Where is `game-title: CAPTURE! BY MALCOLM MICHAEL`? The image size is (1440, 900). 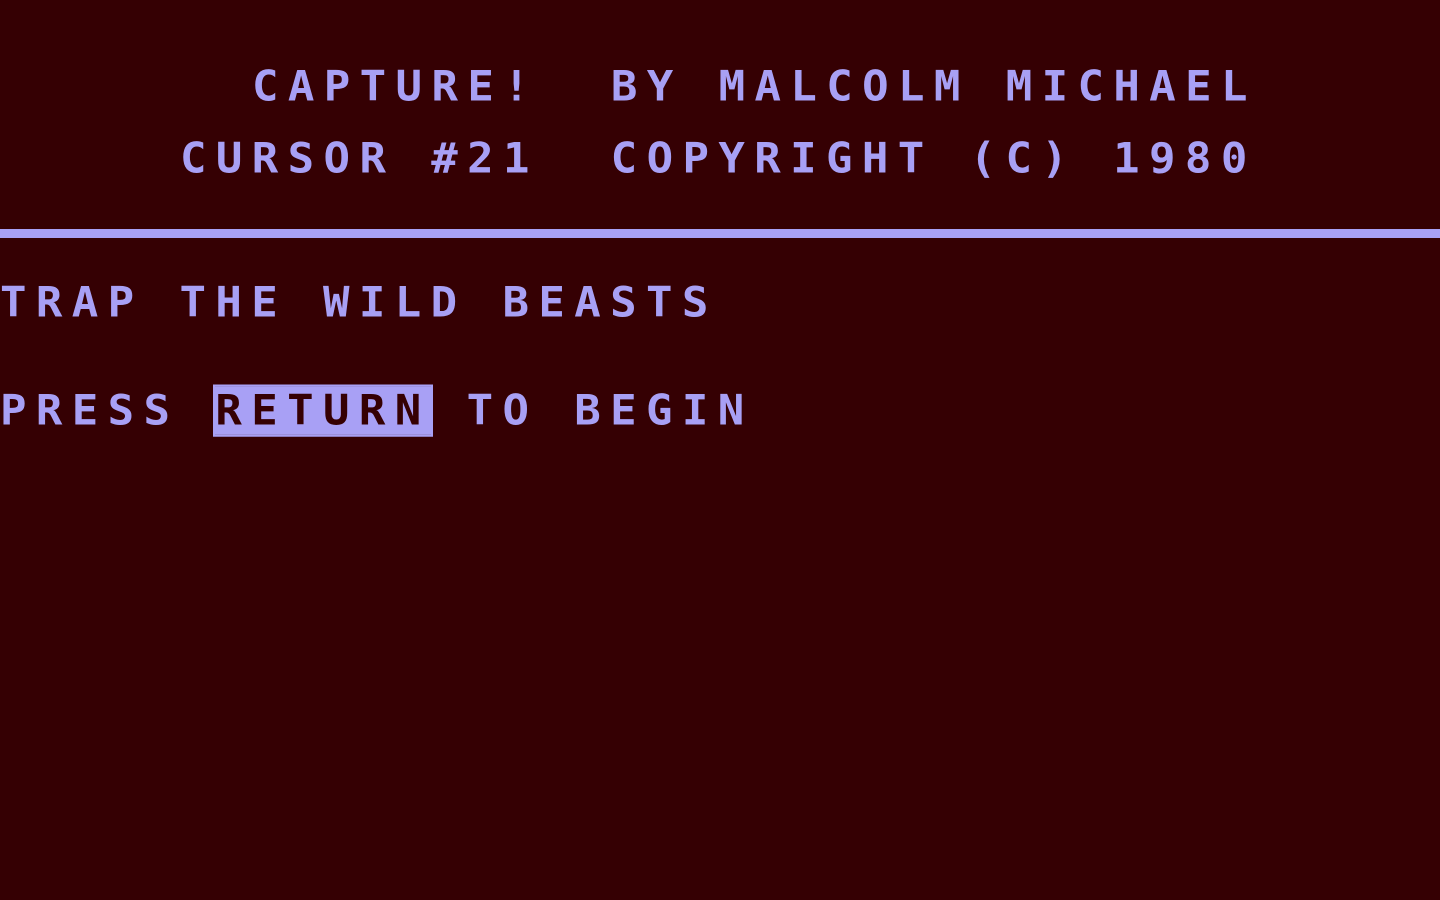
game-title: CAPTURE! BY MALCOLM MICHAEL is located at coordinates (754, 86).